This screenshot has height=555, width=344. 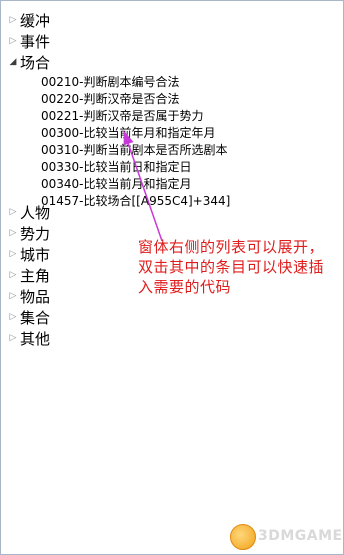 I want to click on watermark-text: 3DMGAME, so click(x=300, y=536).